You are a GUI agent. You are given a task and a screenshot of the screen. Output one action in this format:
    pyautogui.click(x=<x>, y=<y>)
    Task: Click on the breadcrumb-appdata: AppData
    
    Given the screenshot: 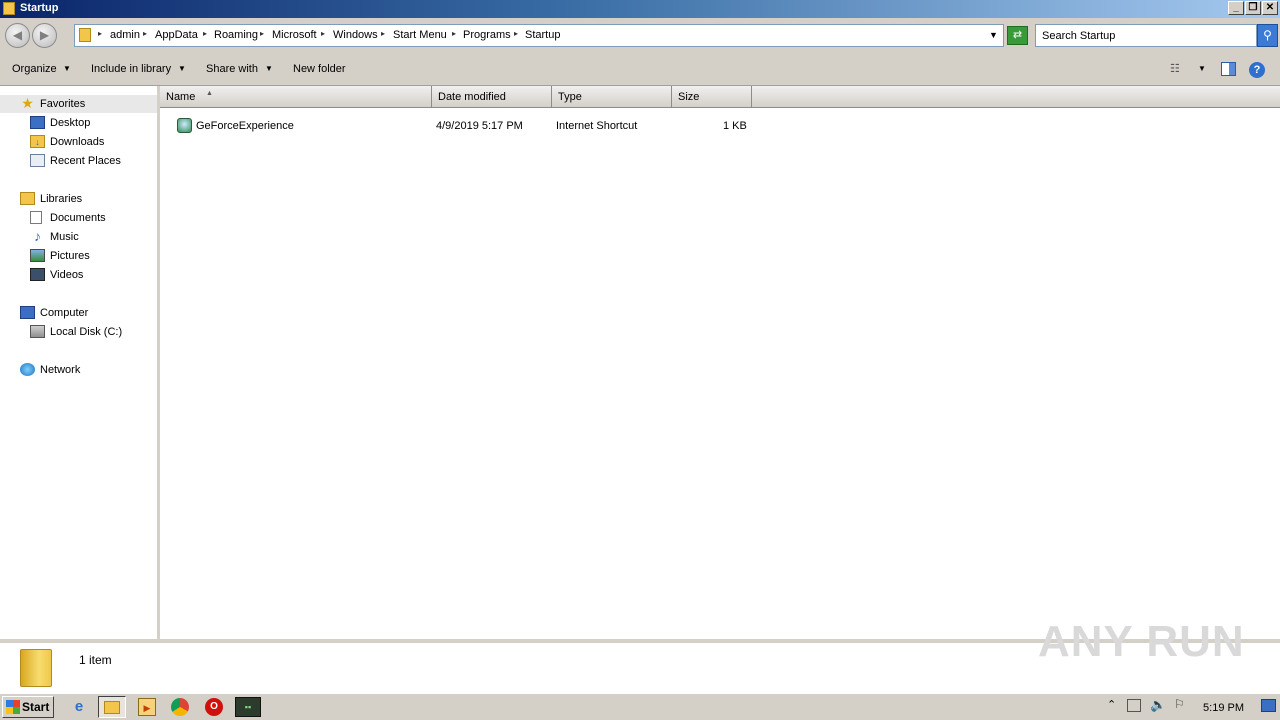 What is the action you would take?
    pyautogui.click(x=176, y=35)
    